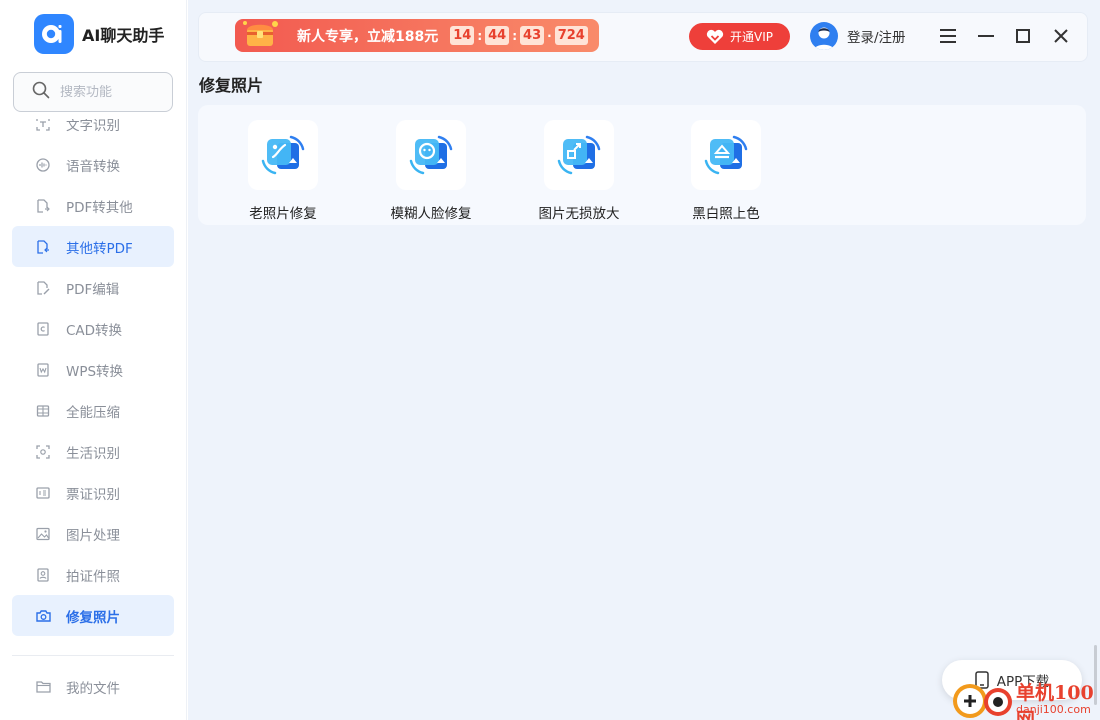  What do you see at coordinates (431, 155) in the screenshot?
I see `blur-face-repair-icon` at bounding box center [431, 155].